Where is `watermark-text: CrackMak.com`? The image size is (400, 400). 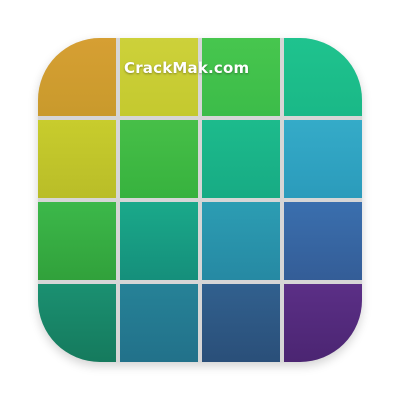 watermark-text: CrackMak.com is located at coordinates (187, 68).